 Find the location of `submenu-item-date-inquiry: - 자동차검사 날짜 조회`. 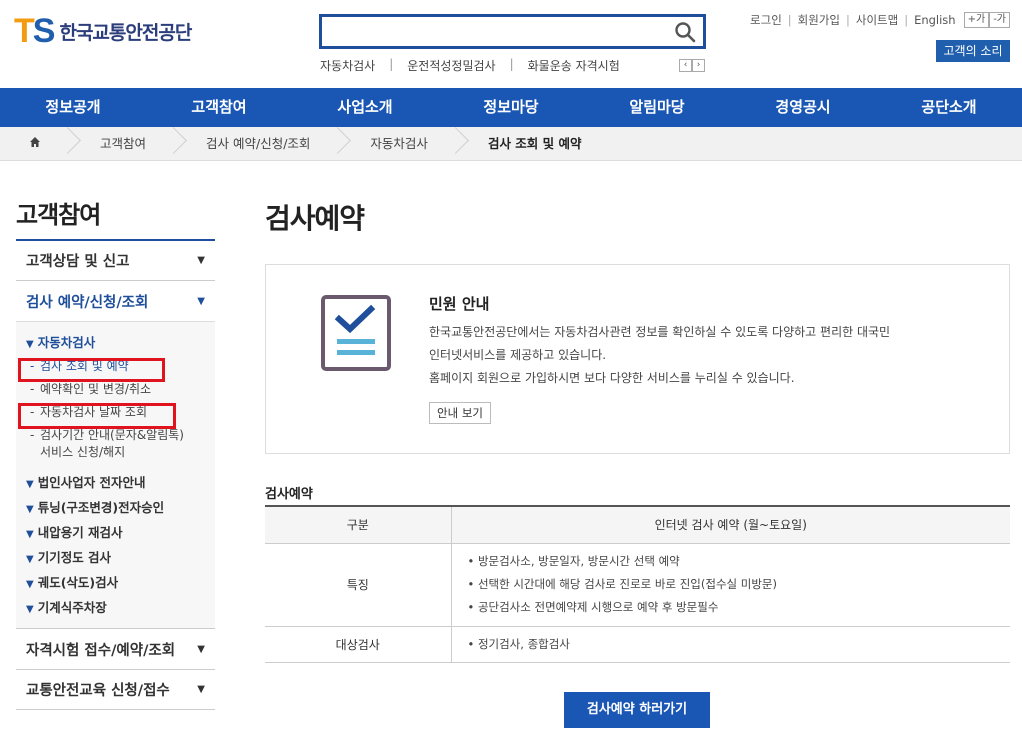

submenu-item-date-inquiry: - 자동차검사 날짜 조회 is located at coordinates (115, 412).